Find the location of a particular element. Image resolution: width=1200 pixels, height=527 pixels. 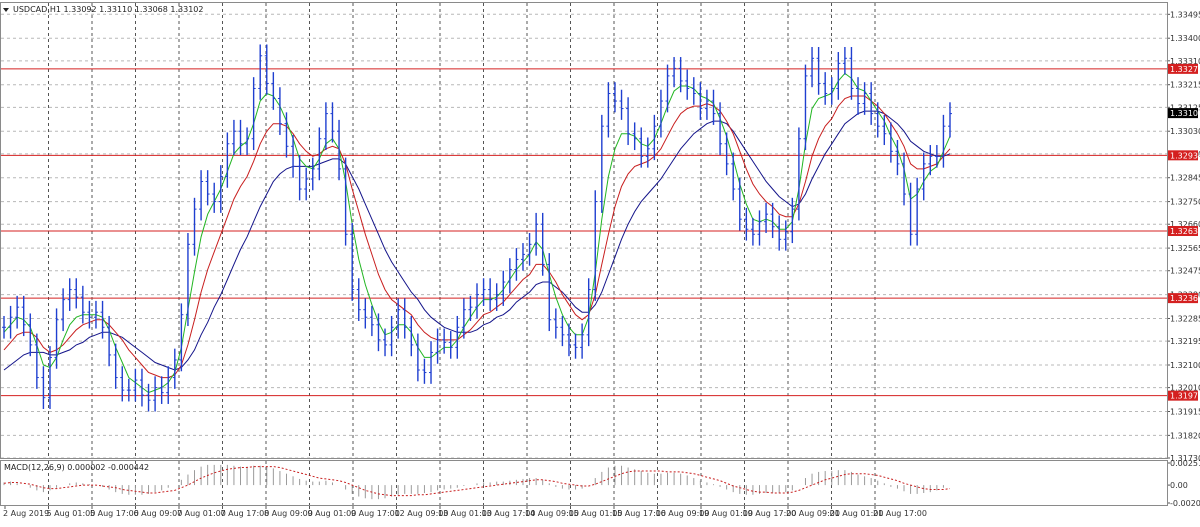

price-tick-label: 1.33400 is located at coordinates (1185, 38).